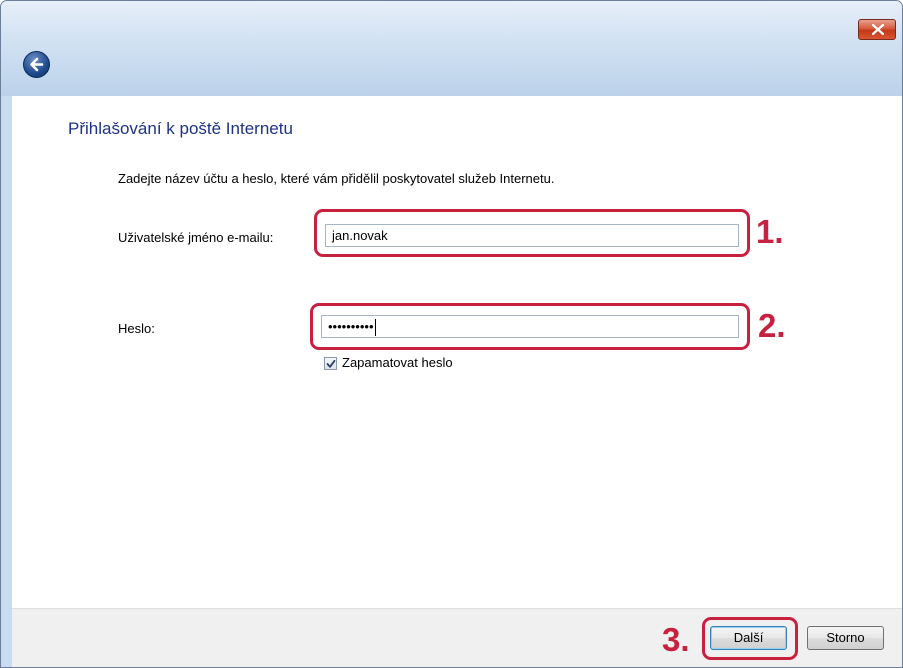  I want to click on step2-label: 2., so click(772, 325).